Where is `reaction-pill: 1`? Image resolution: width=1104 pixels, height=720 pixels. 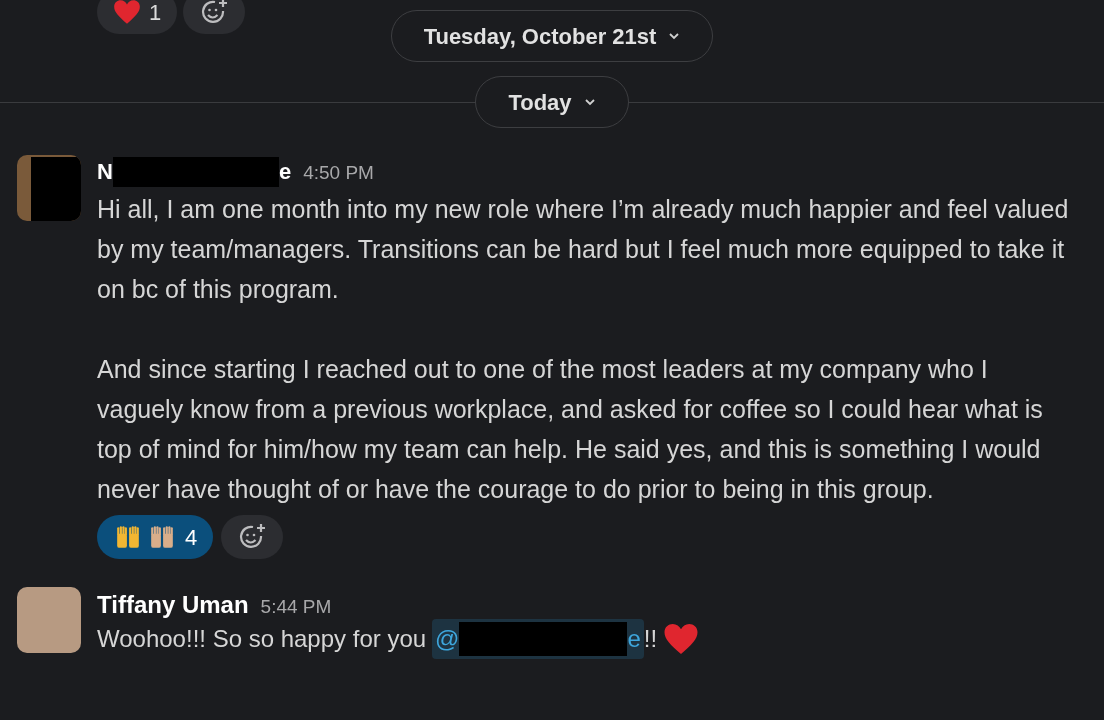
reaction-pill: 1 is located at coordinates (137, 17).